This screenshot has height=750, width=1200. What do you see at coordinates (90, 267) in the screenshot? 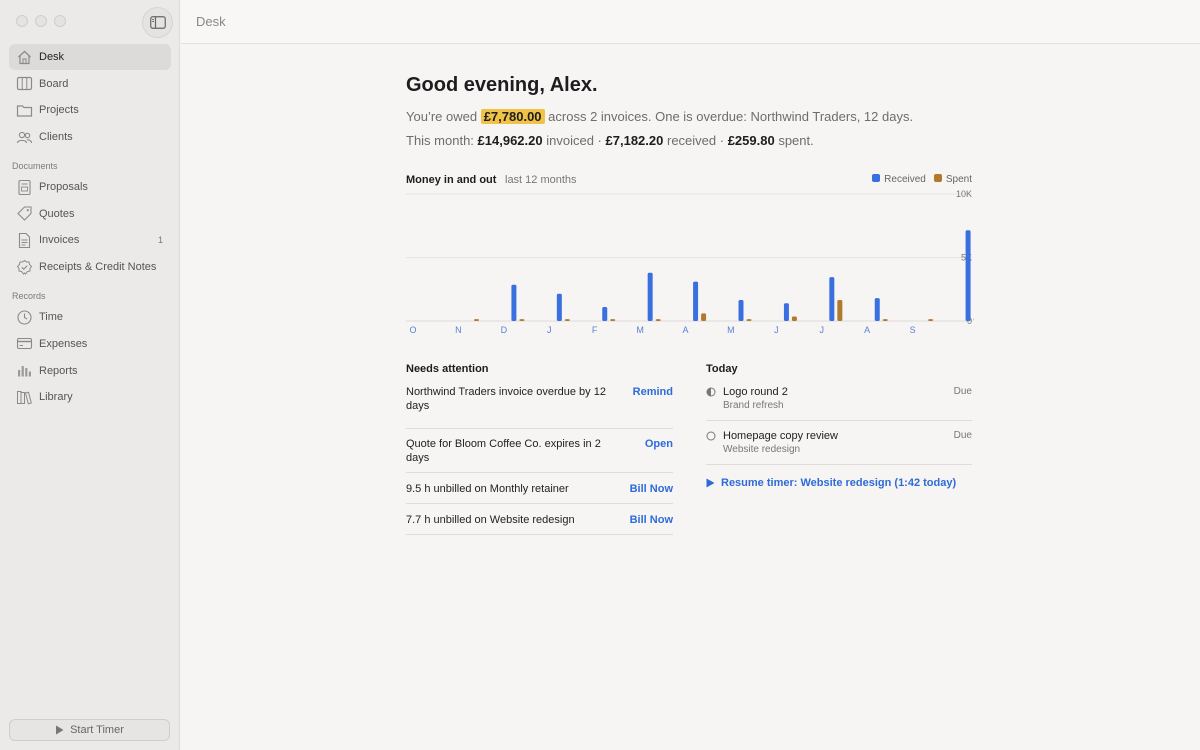
I see `sidebar-item-receipts: Receipts & Credit Notes` at bounding box center [90, 267].